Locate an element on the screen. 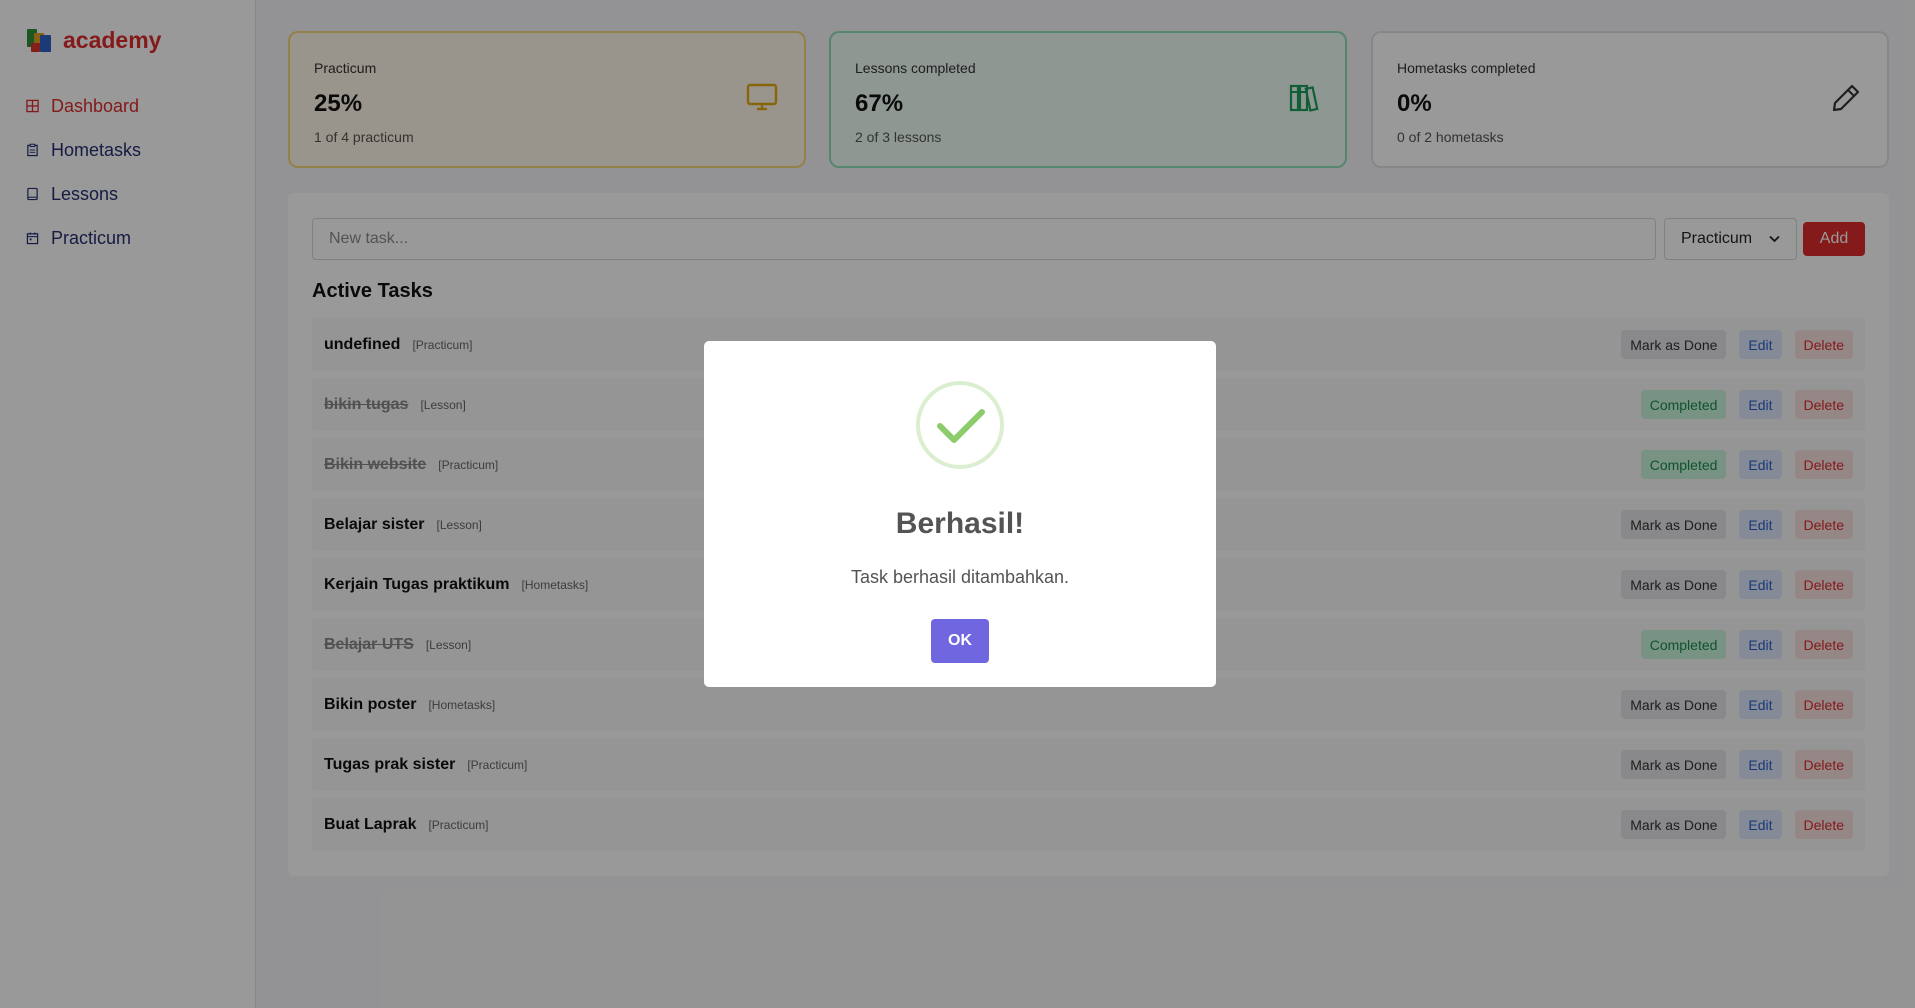  success-check-icon is located at coordinates (960, 425).